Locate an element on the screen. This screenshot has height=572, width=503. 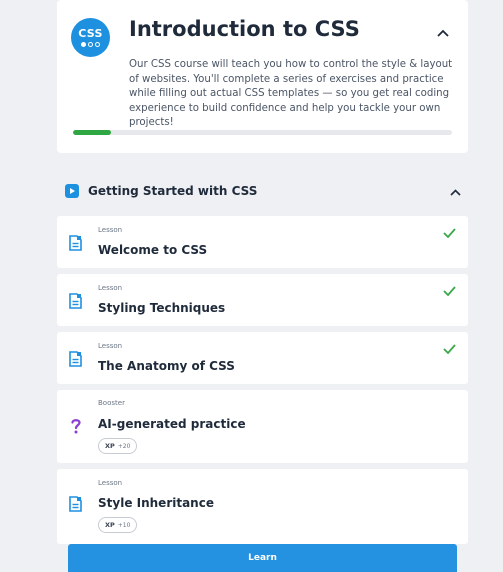
lesson-title: Style Inheritance is located at coordinates (156, 503).